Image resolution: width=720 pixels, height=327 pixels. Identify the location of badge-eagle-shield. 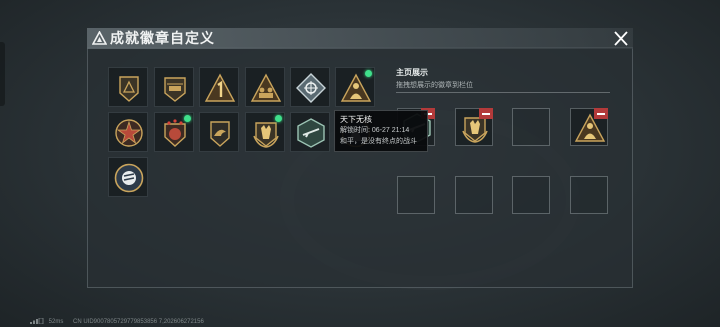
(219, 132).